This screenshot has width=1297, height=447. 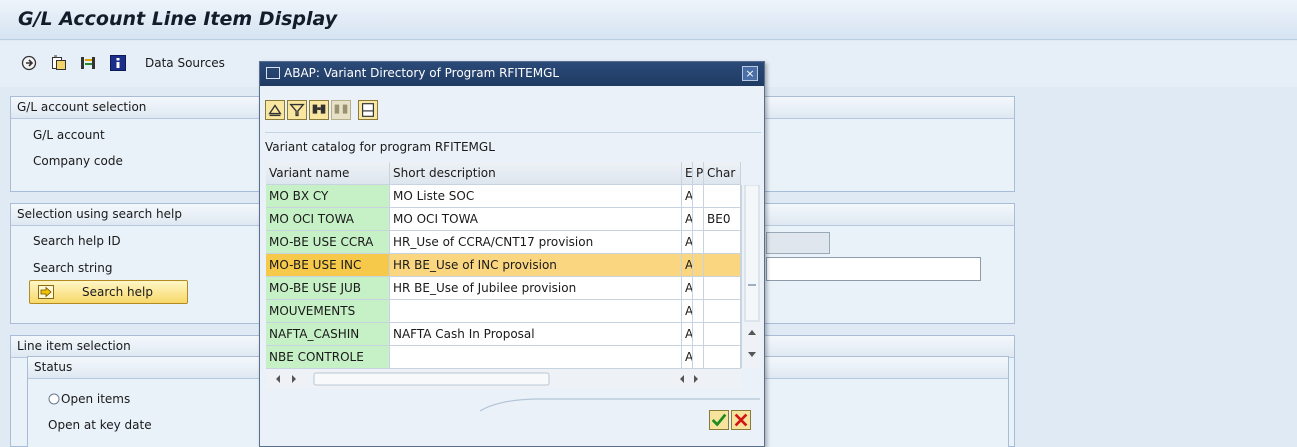 What do you see at coordinates (178, 19) in the screenshot?
I see `page-title: G/L Account Line Item Display` at bounding box center [178, 19].